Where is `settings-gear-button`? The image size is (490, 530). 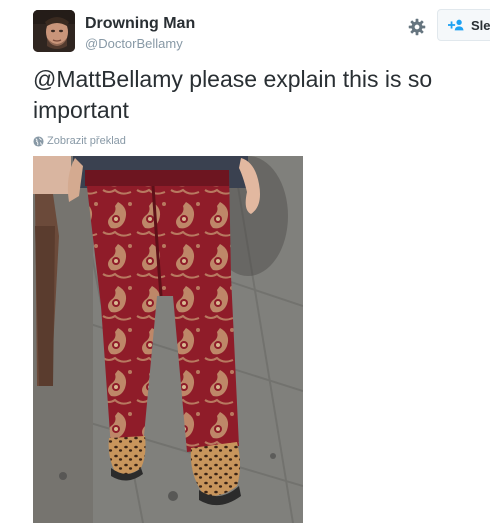
settings-gear-button is located at coordinates (417, 27).